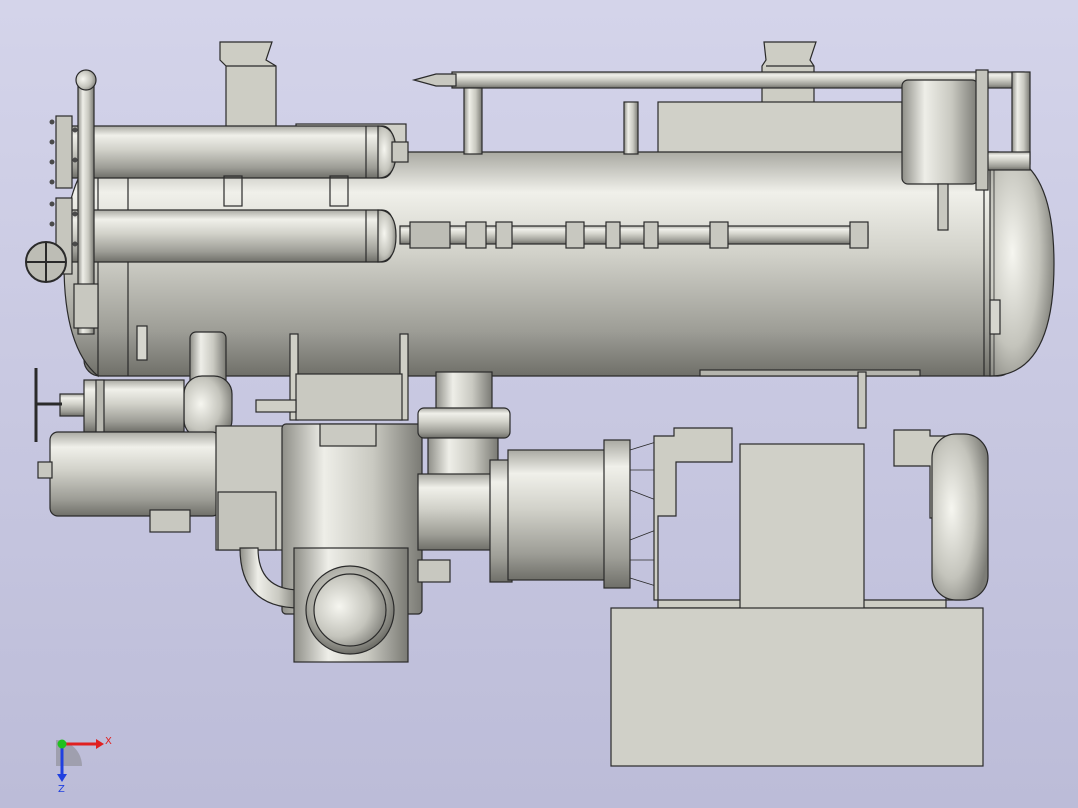 This screenshot has height=808, width=1078. What do you see at coordinates (165, 488) in the screenshot?
I see `compressor-motor` at bounding box center [165, 488].